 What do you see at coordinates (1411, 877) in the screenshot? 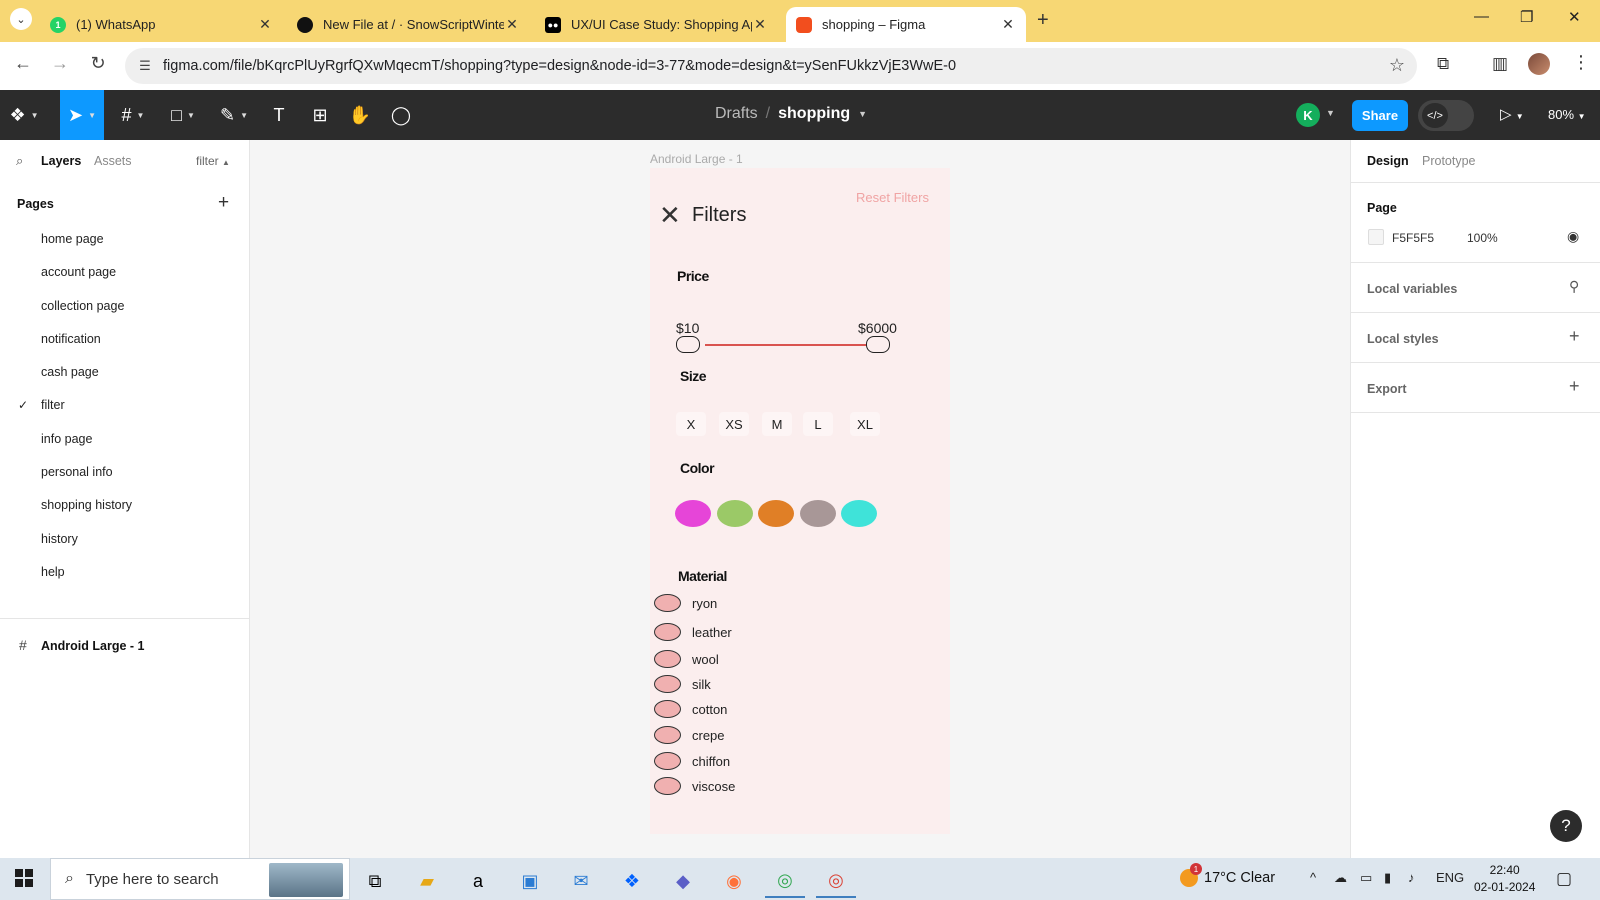
I see `volume-icon: ♪` at bounding box center [1411, 877].